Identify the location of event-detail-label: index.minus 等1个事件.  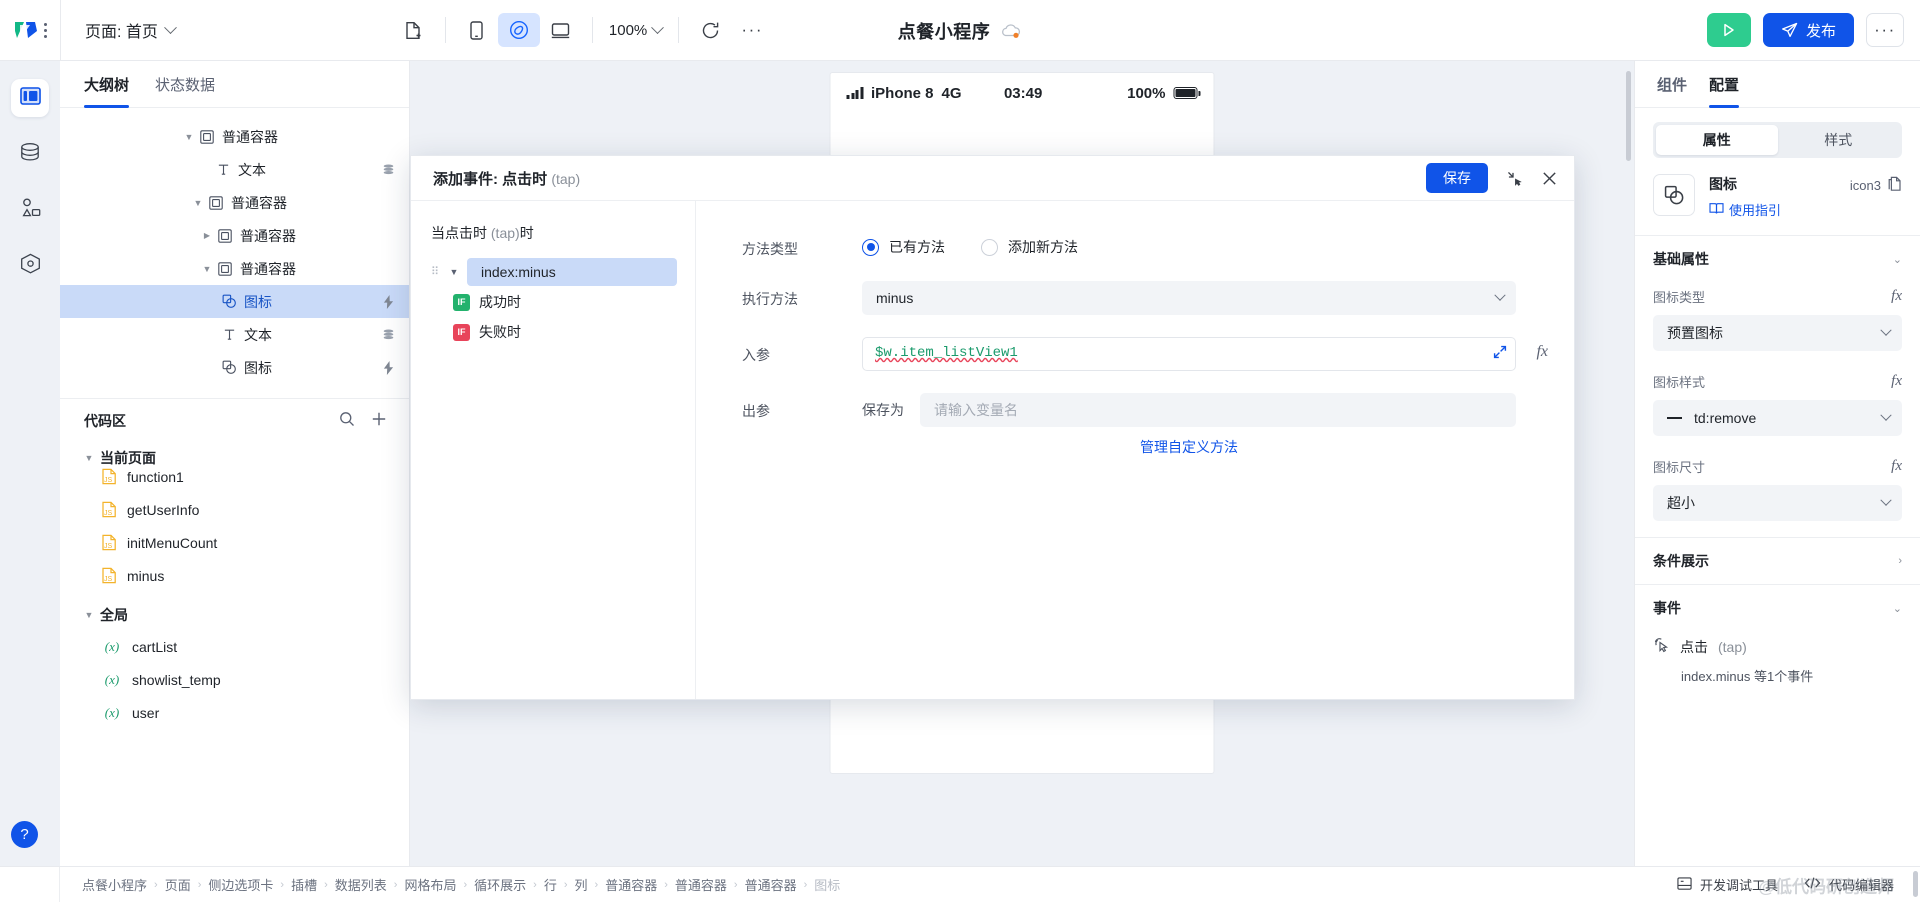
(1777, 675).